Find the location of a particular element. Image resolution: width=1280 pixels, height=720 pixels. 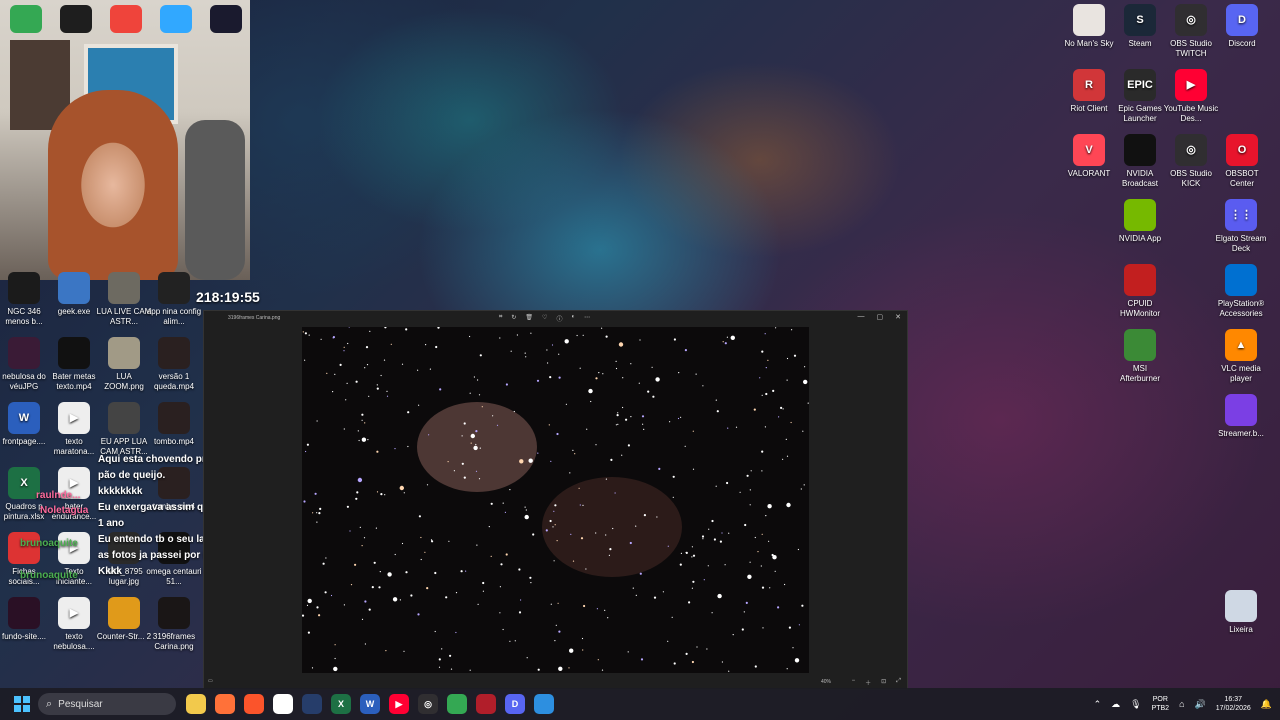

favorite-icon: ♡ is located at coordinates (544, 318).